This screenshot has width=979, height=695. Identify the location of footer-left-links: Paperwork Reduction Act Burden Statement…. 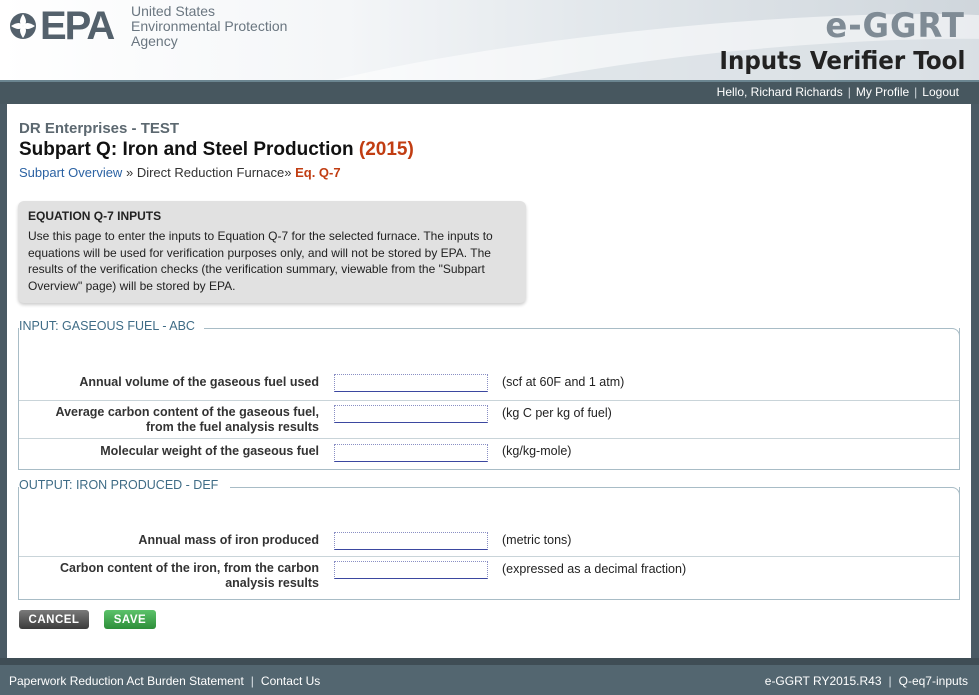
(164, 681).